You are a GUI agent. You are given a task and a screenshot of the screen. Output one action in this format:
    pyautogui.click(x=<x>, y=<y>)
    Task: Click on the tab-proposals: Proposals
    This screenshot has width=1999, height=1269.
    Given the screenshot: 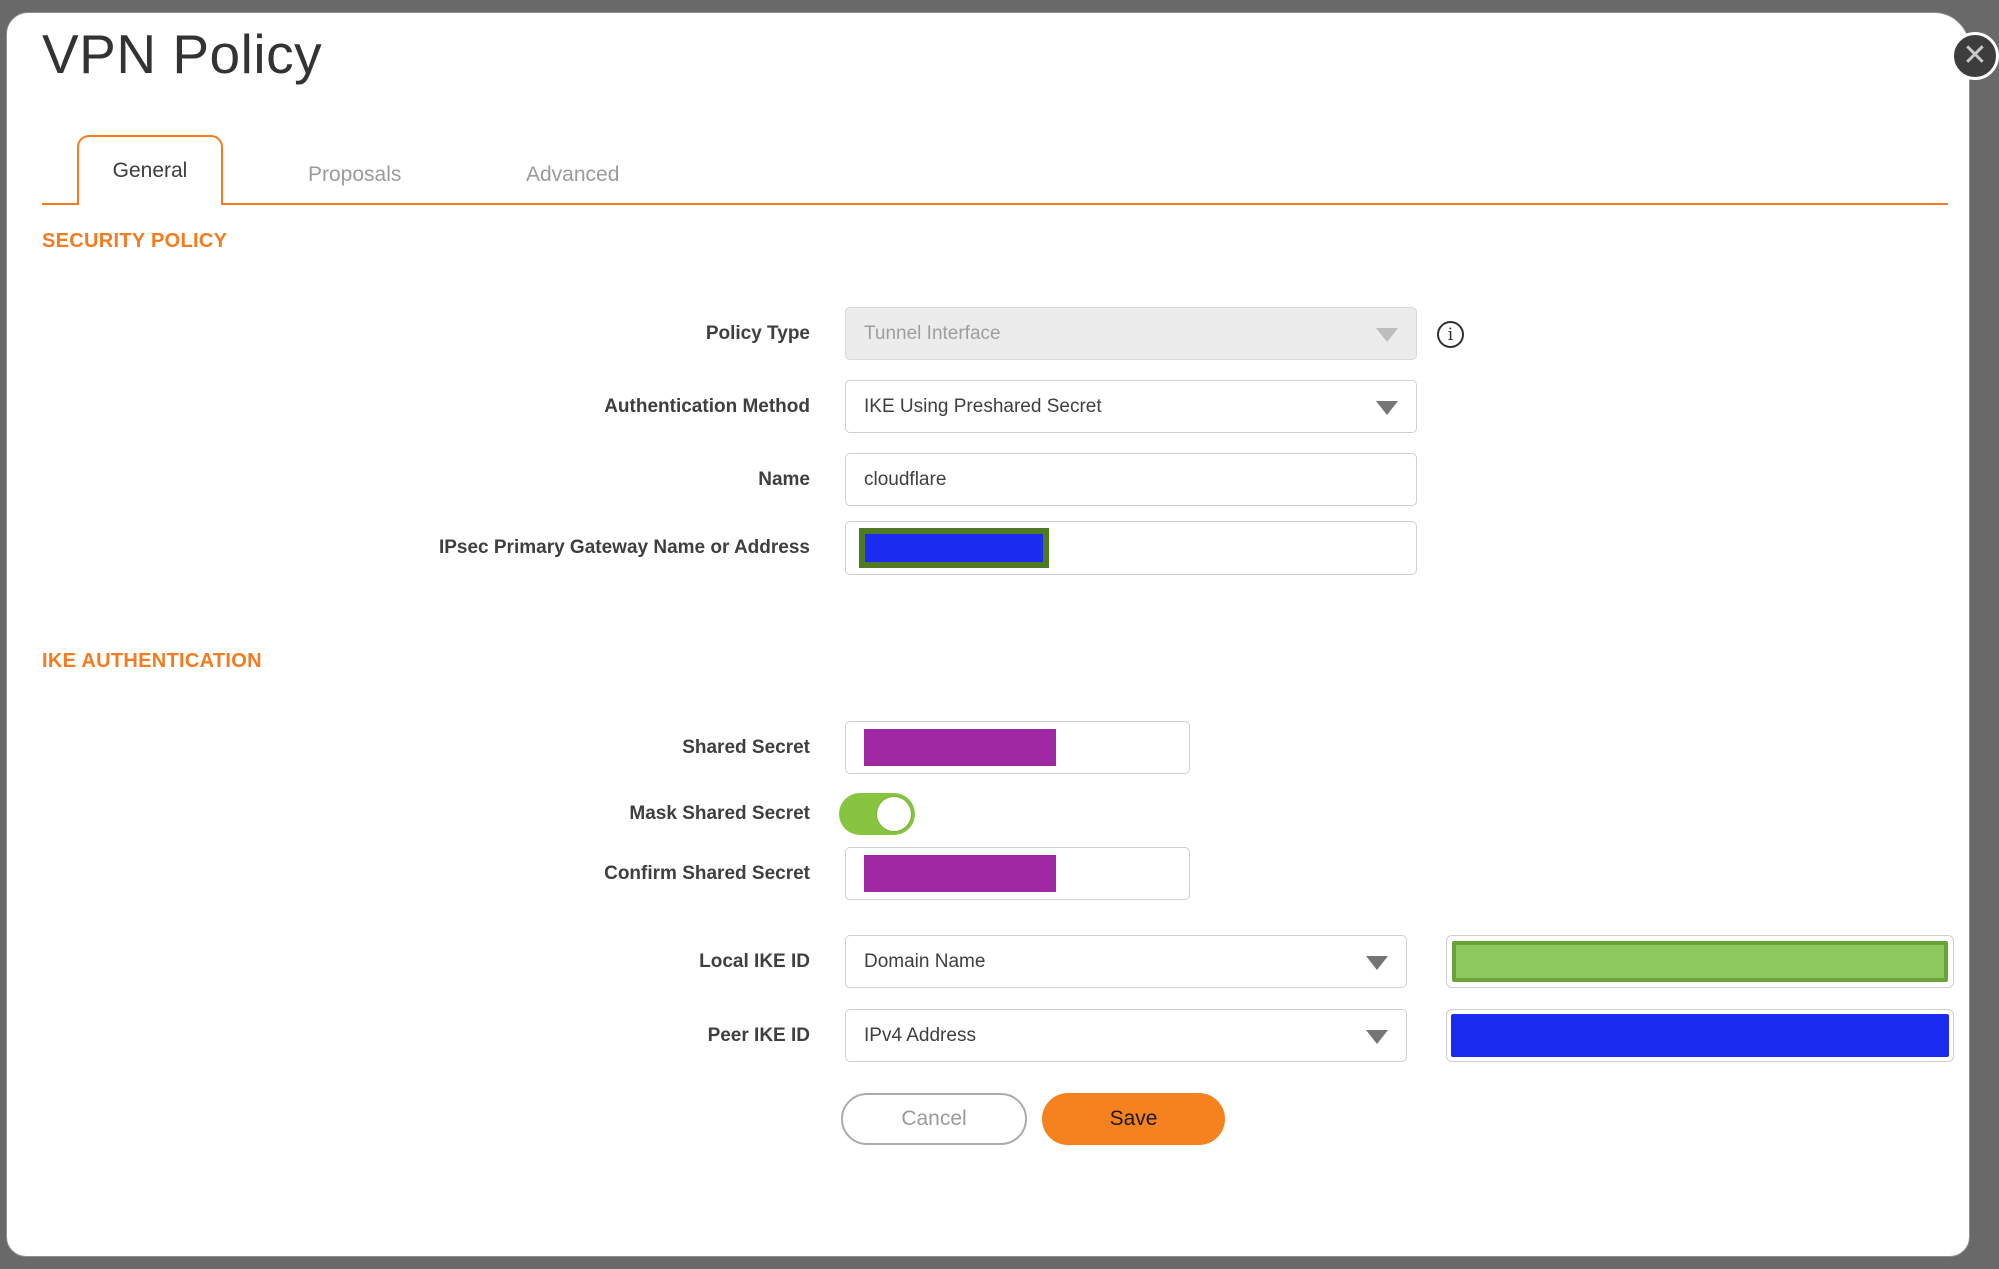 What is the action you would take?
    pyautogui.click(x=354, y=175)
    